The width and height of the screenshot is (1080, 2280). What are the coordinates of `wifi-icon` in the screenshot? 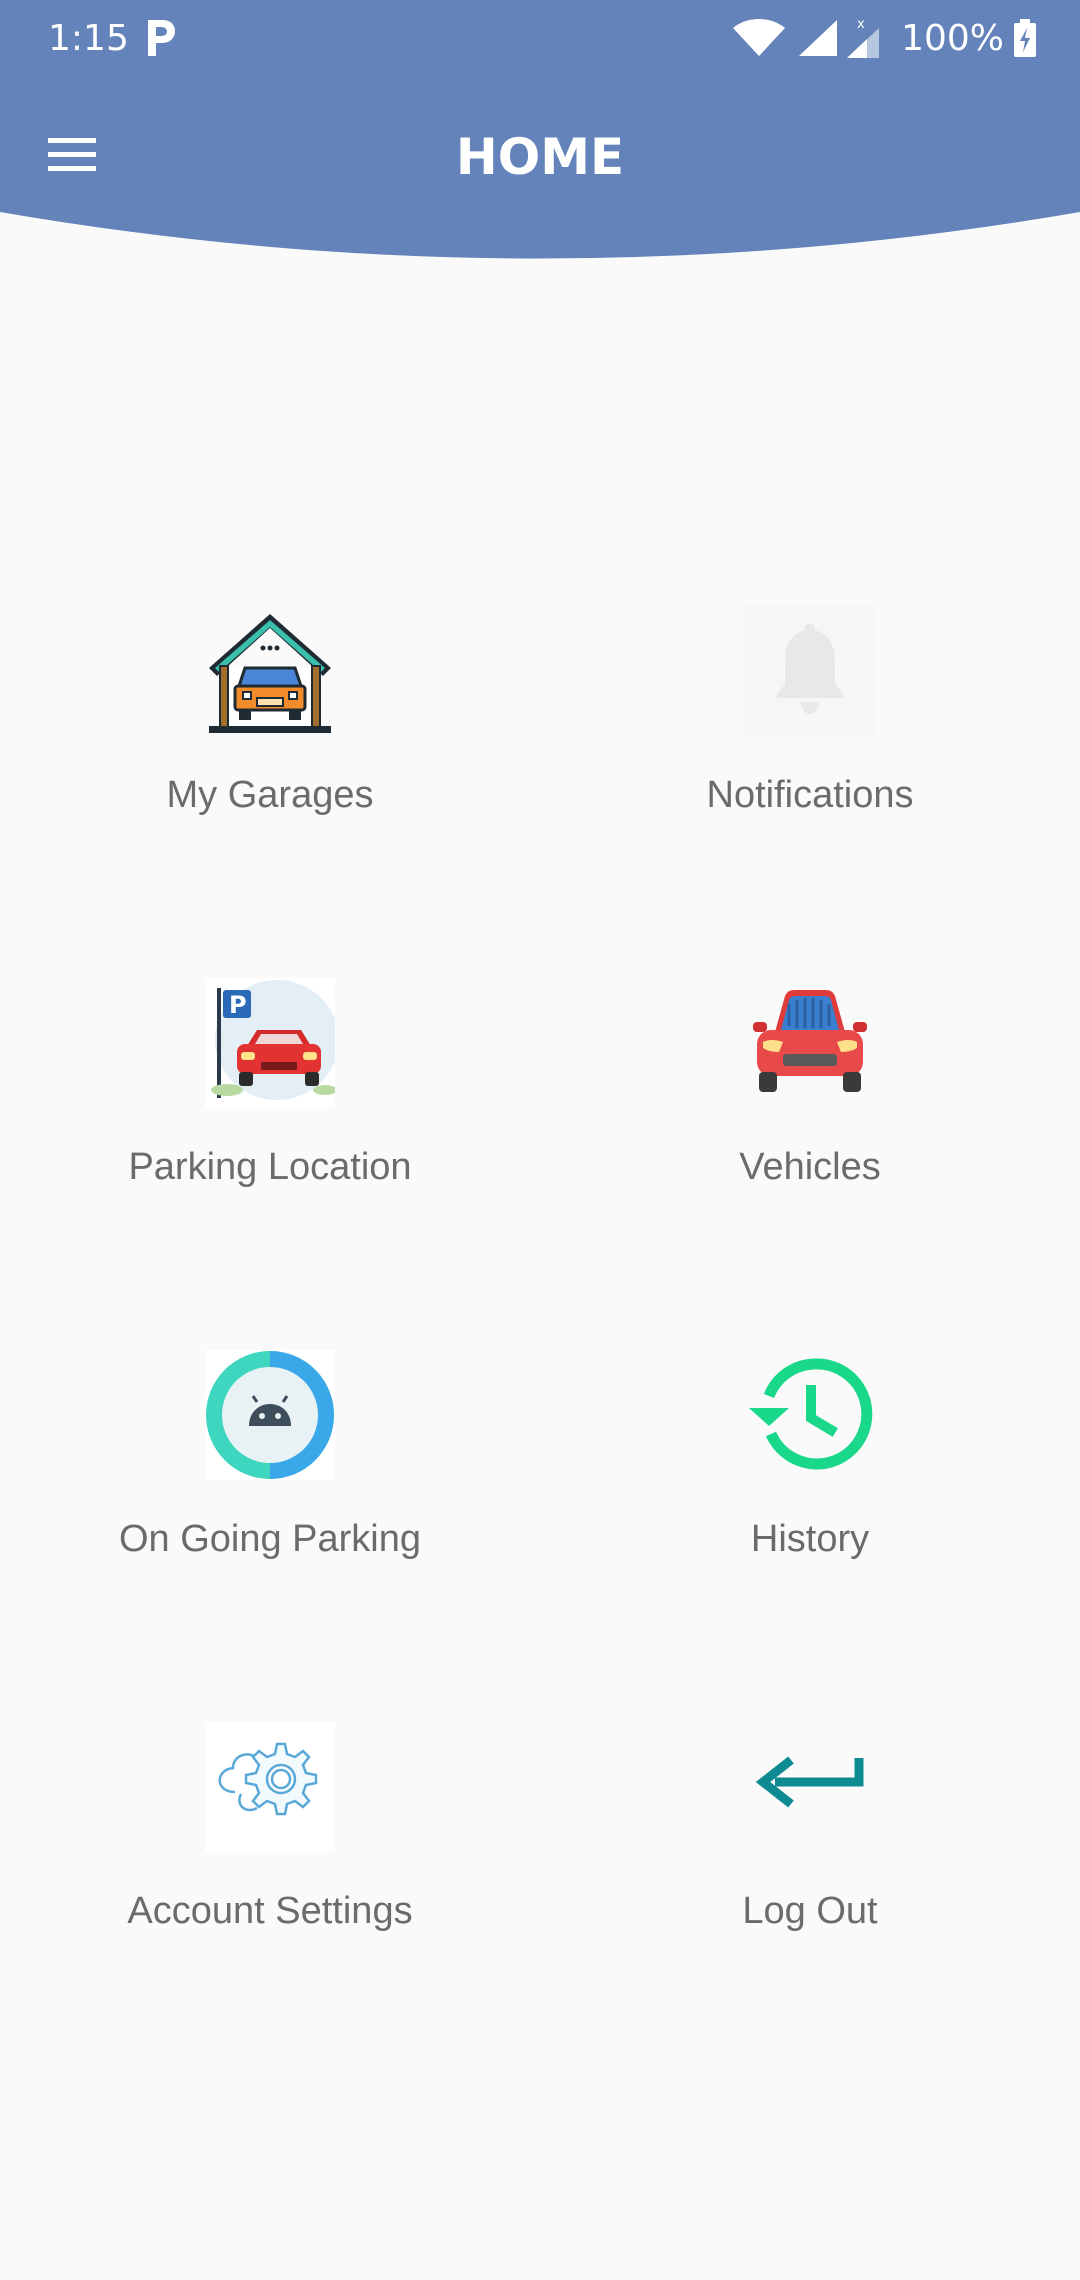 It's located at (759, 37).